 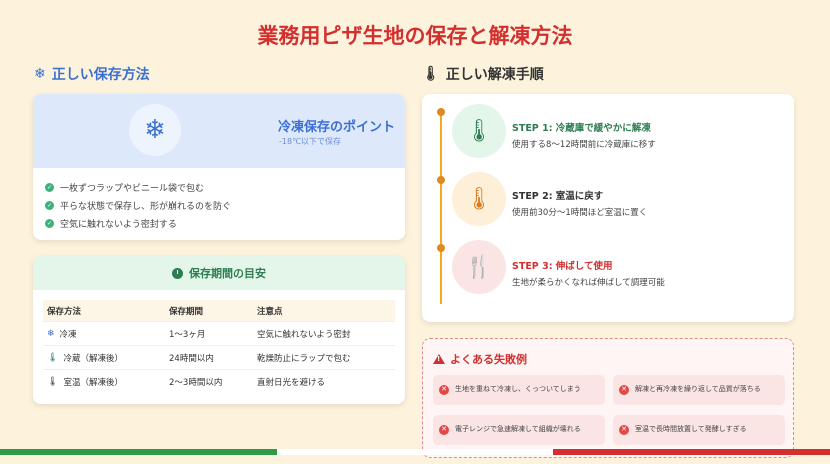 What do you see at coordinates (270, 311) in the screenshot?
I see `column-header: 注意点` at bounding box center [270, 311].